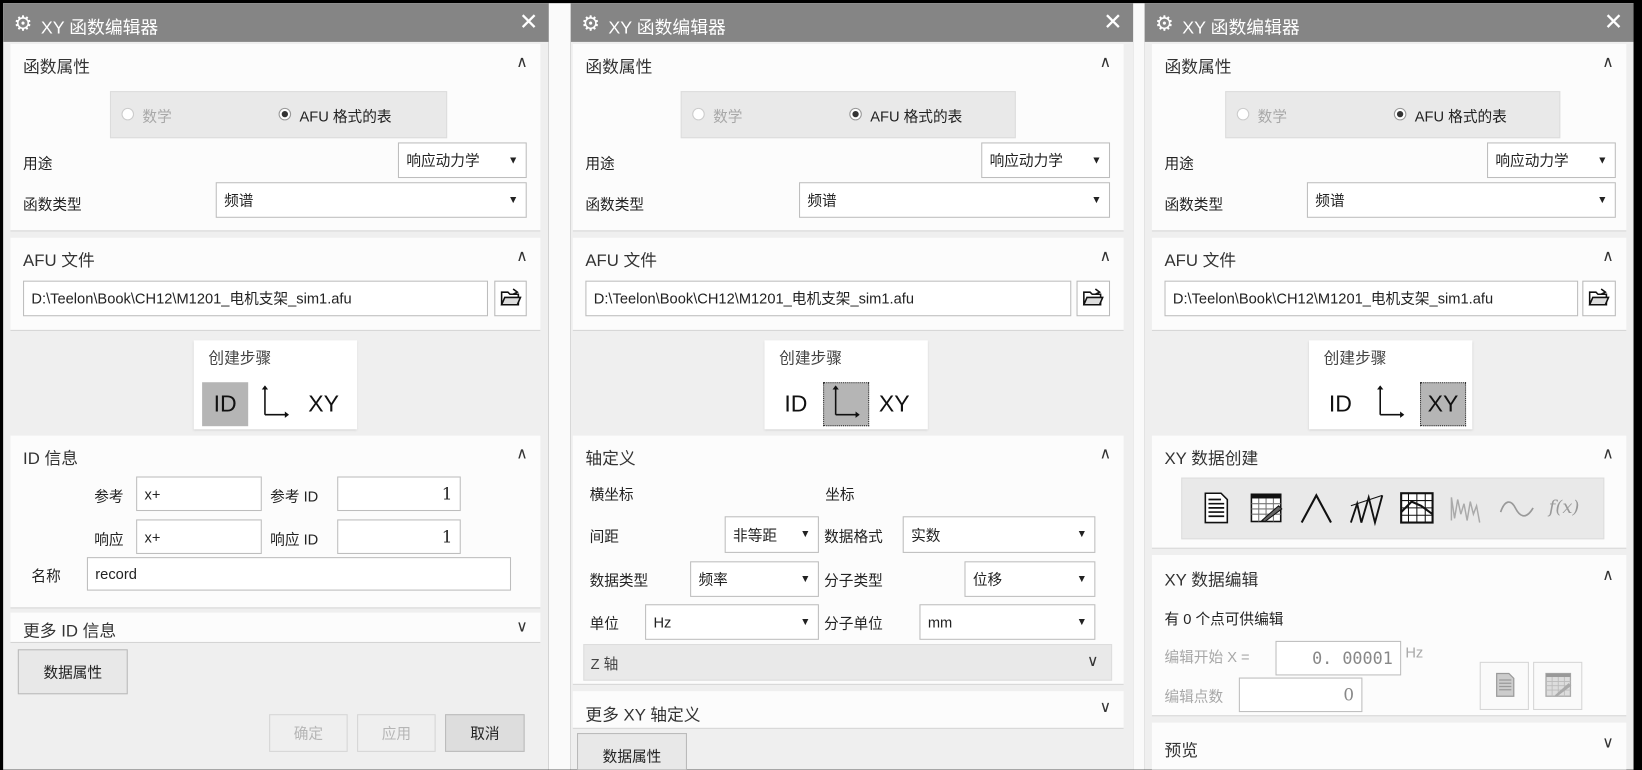 The width and height of the screenshot is (1642, 770). What do you see at coordinates (1367, 508) in the screenshot?
I see `multi-peak-icon` at bounding box center [1367, 508].